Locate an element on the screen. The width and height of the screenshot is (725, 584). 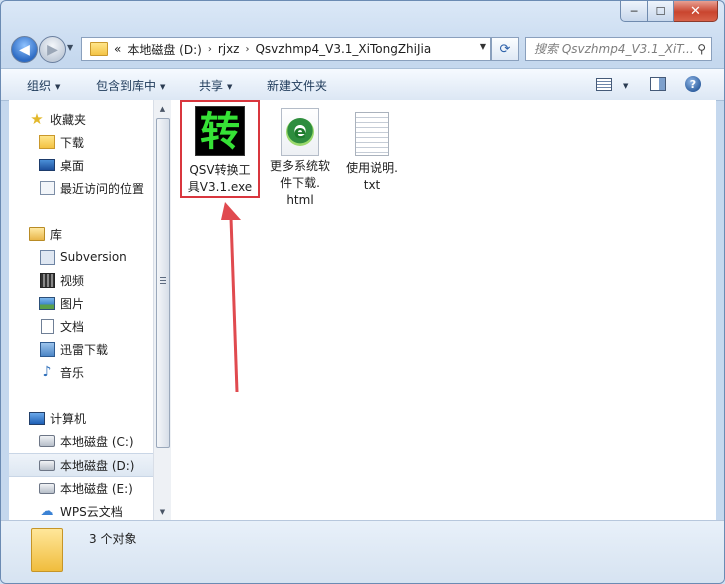
sidebar-item-subversion: Subversion is located at coordinates (96, 257).